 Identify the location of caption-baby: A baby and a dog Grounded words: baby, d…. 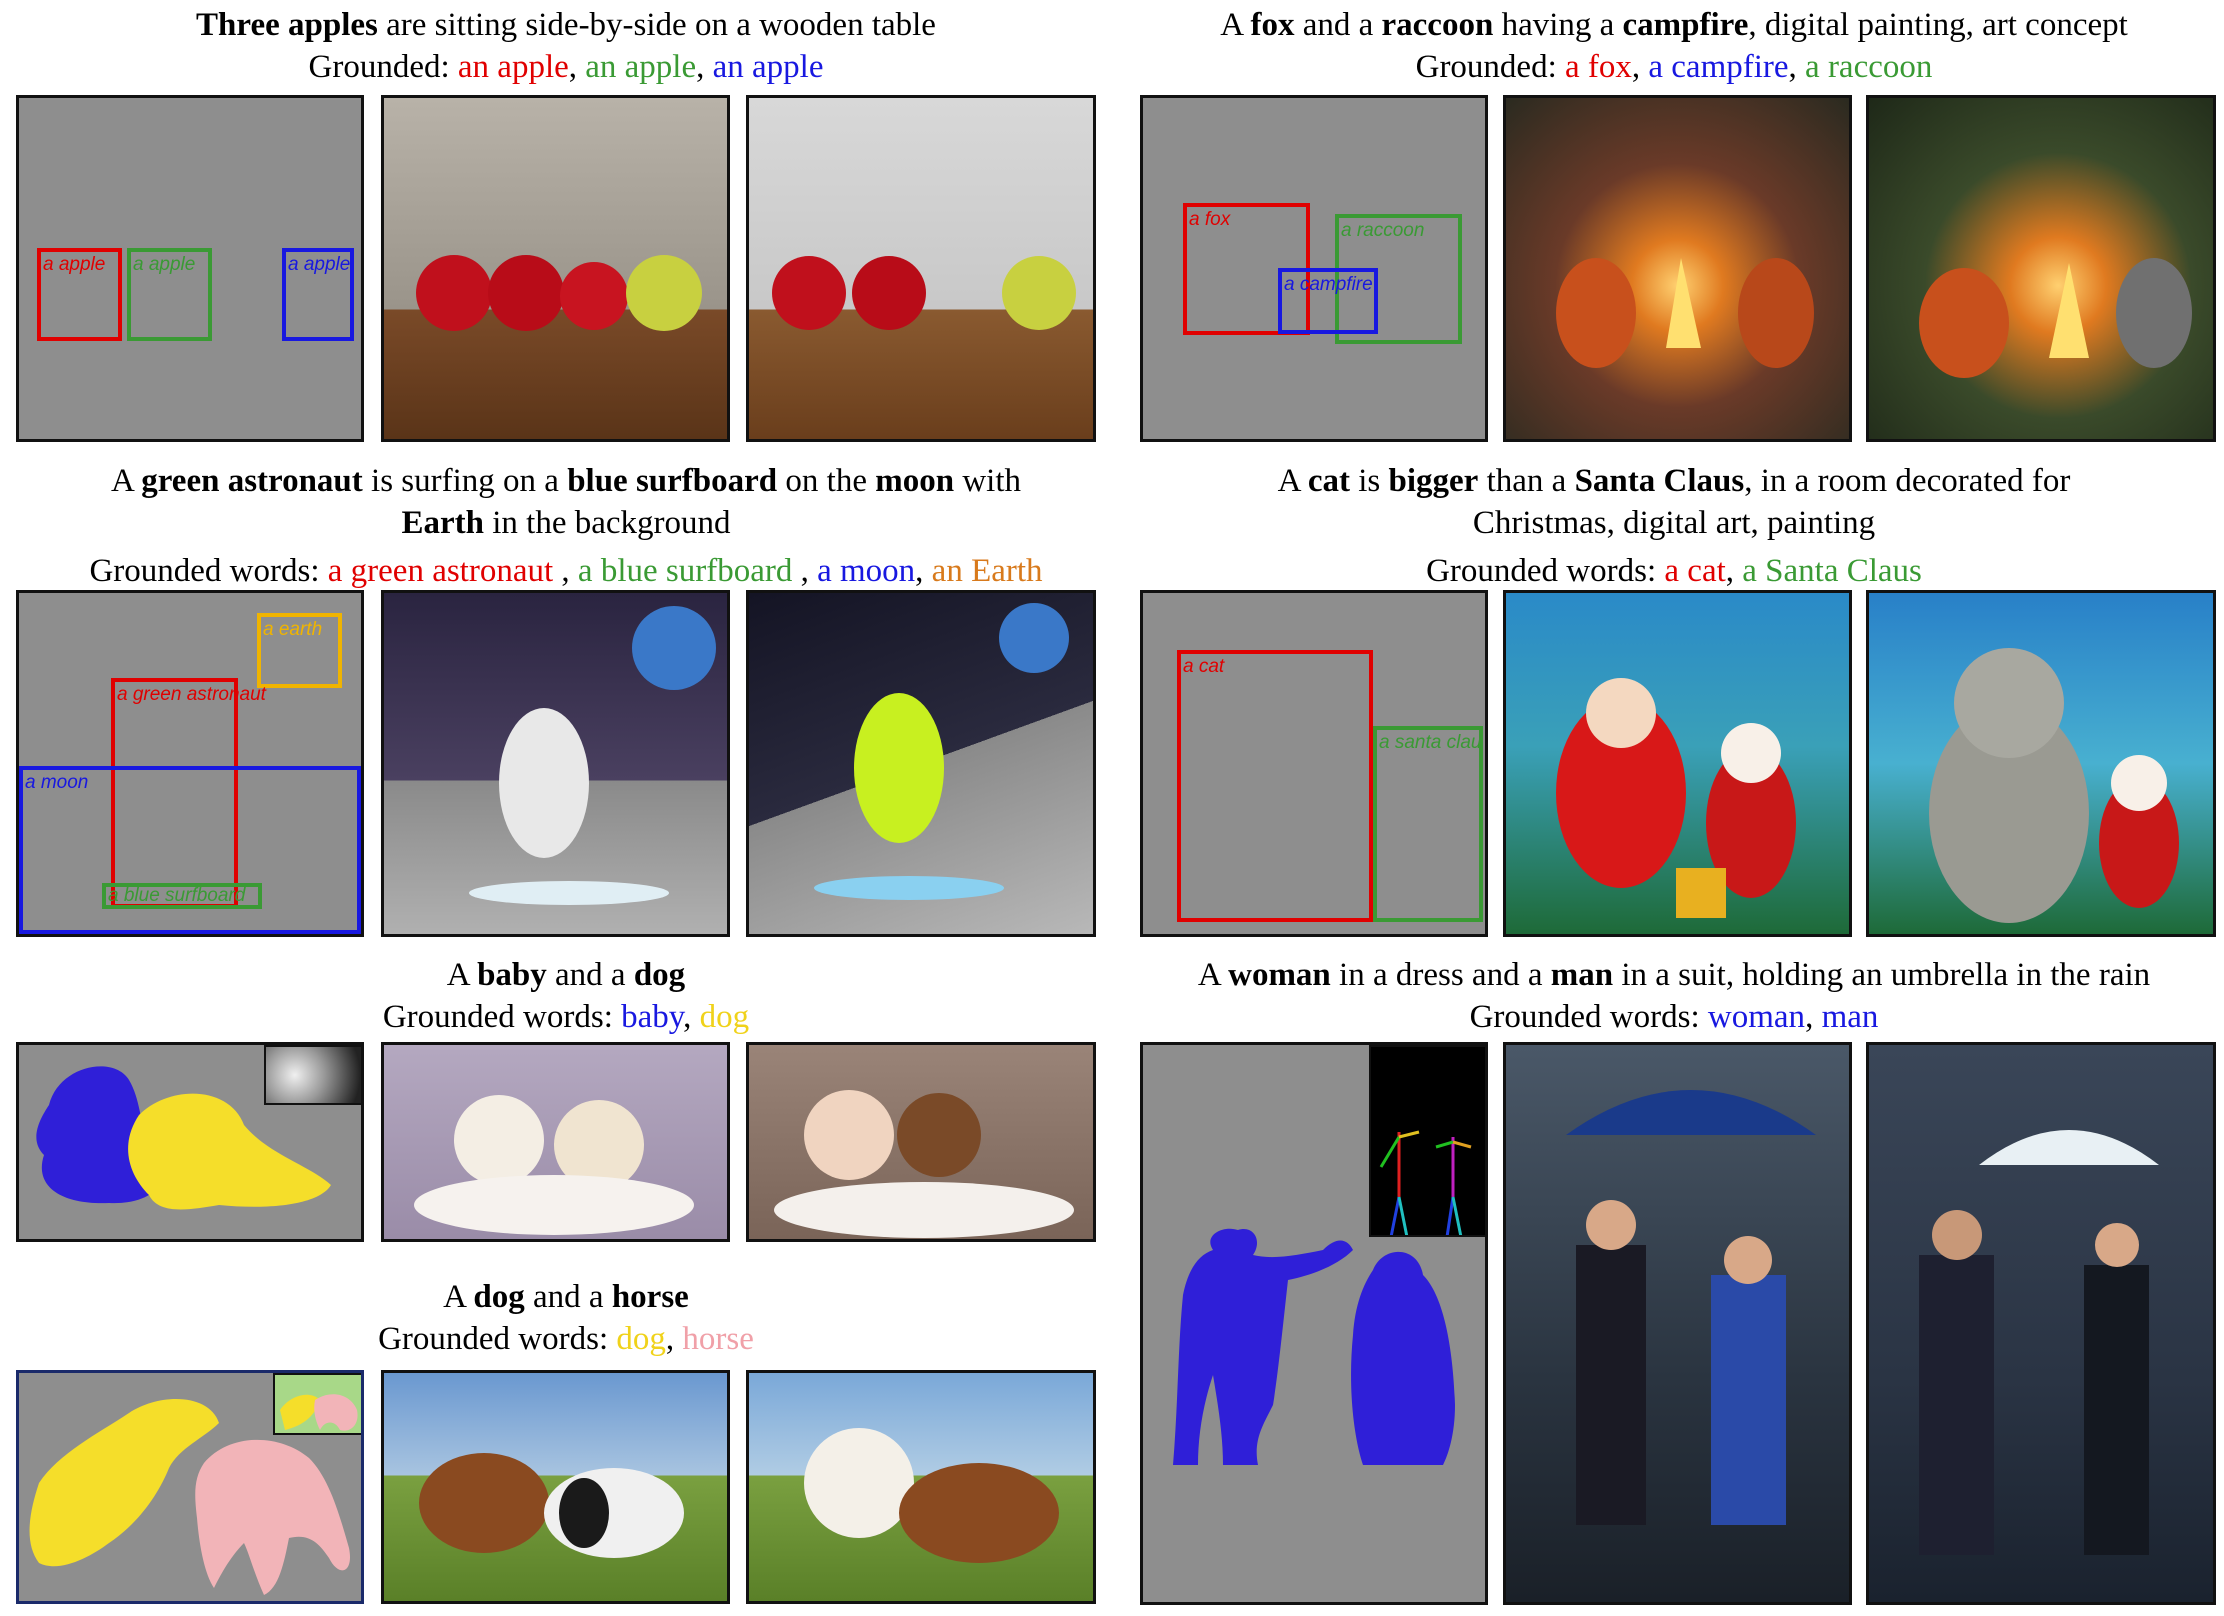
(566, 996).